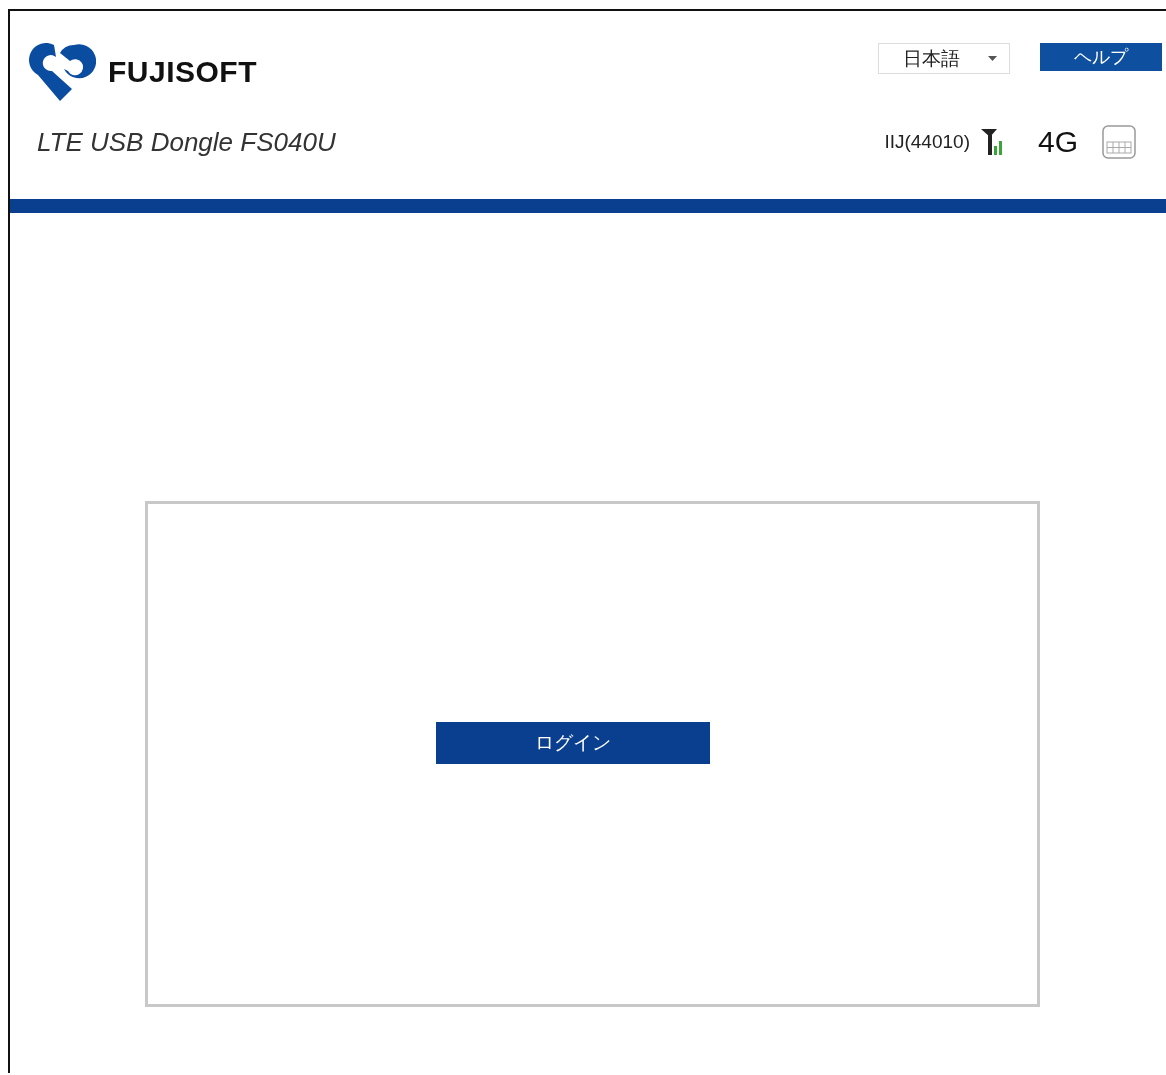  I want to click on help-button: ヘルプ, so click(1101, 57).